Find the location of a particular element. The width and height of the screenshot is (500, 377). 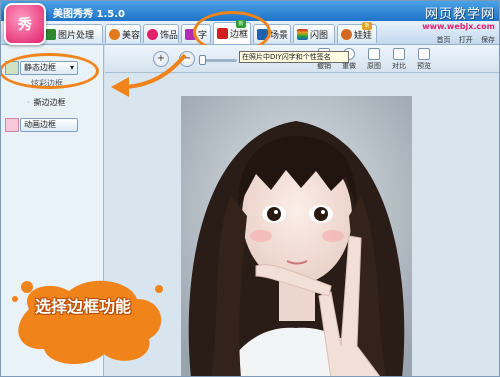

tab-image-processing: 图片处理 is located at coordinates (72, 33).